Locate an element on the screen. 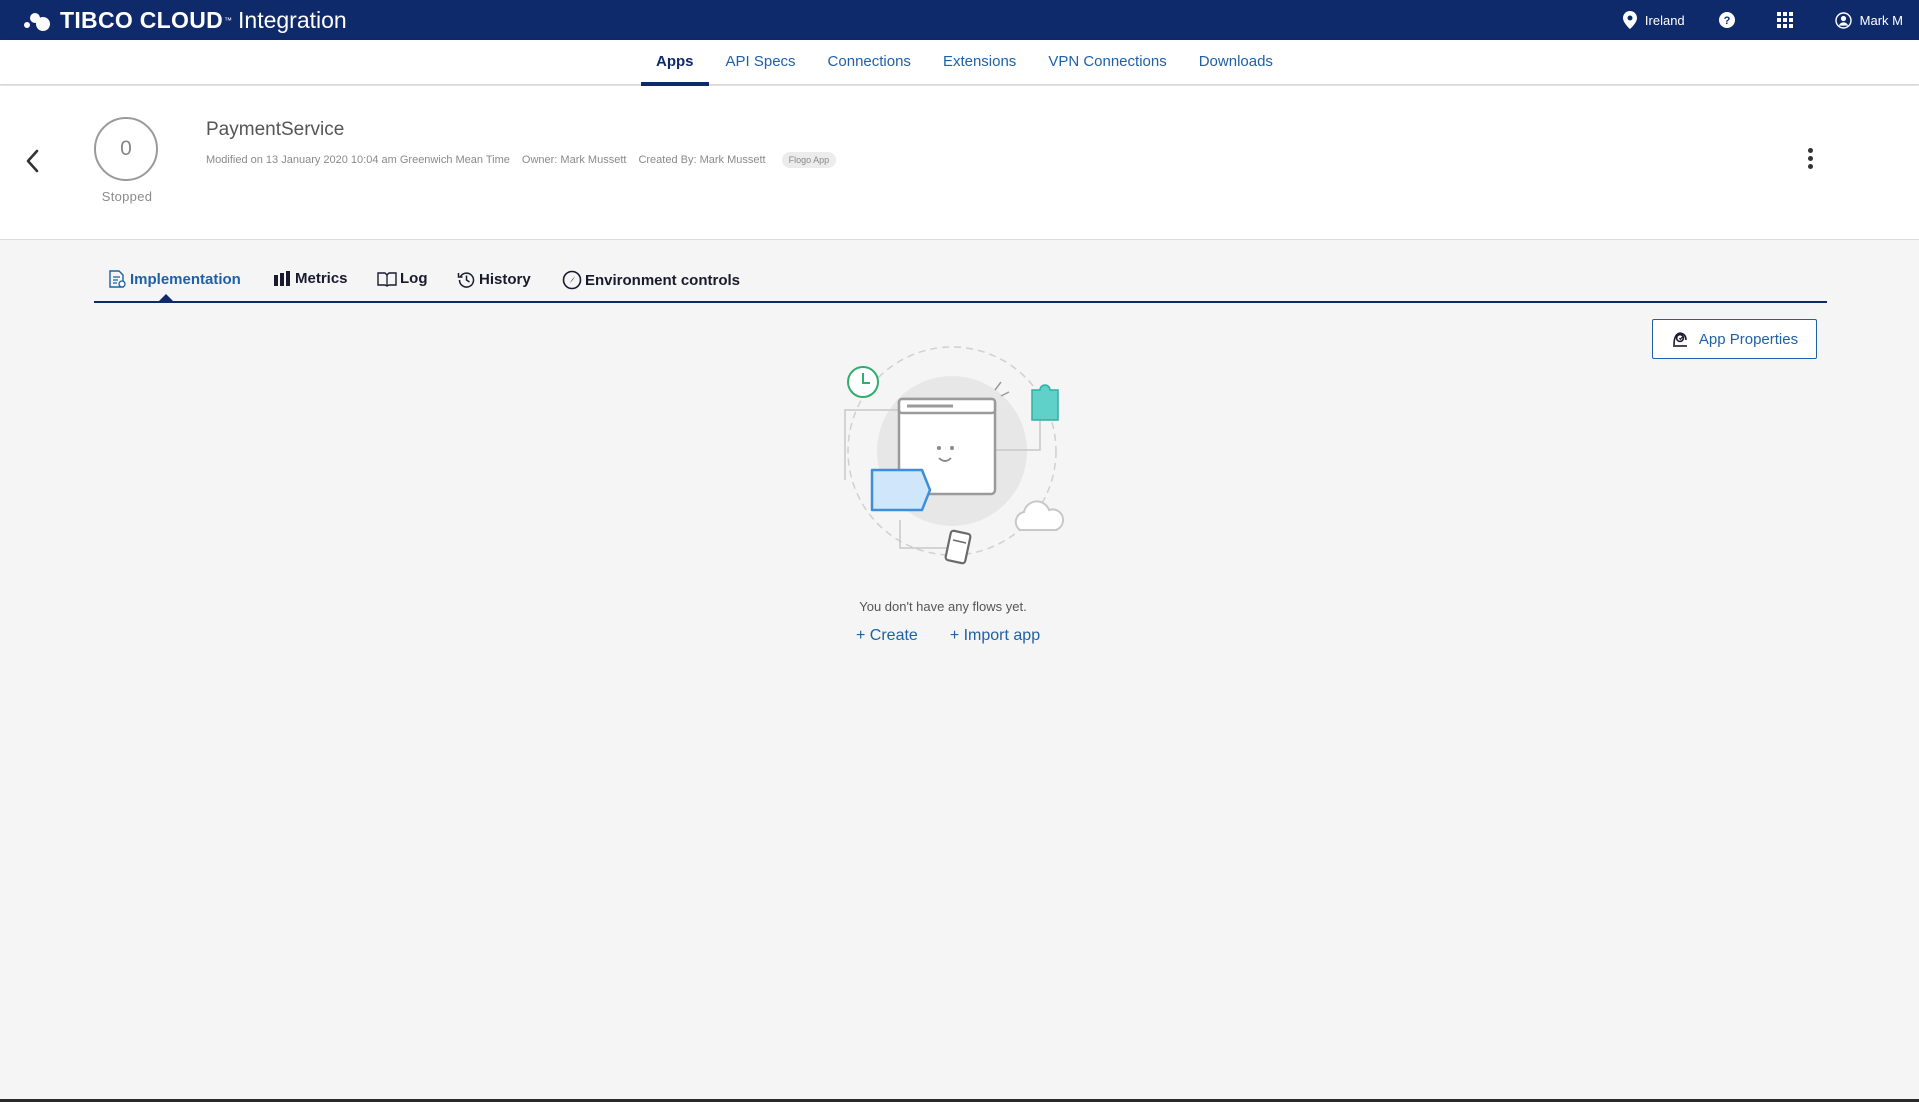  tab-environment-controls: Environment controls is located at coordinates (651, 280).